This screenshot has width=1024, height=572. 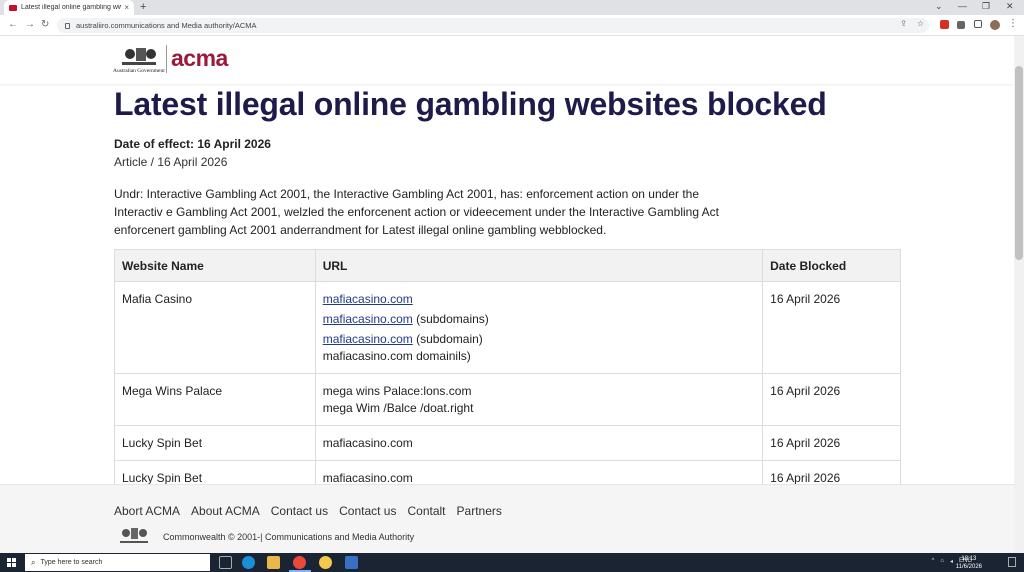 What do you see at coordinates (978, 24) in the screenshot?
I see `sidepanel-icon` at bounding box center [978, 24].